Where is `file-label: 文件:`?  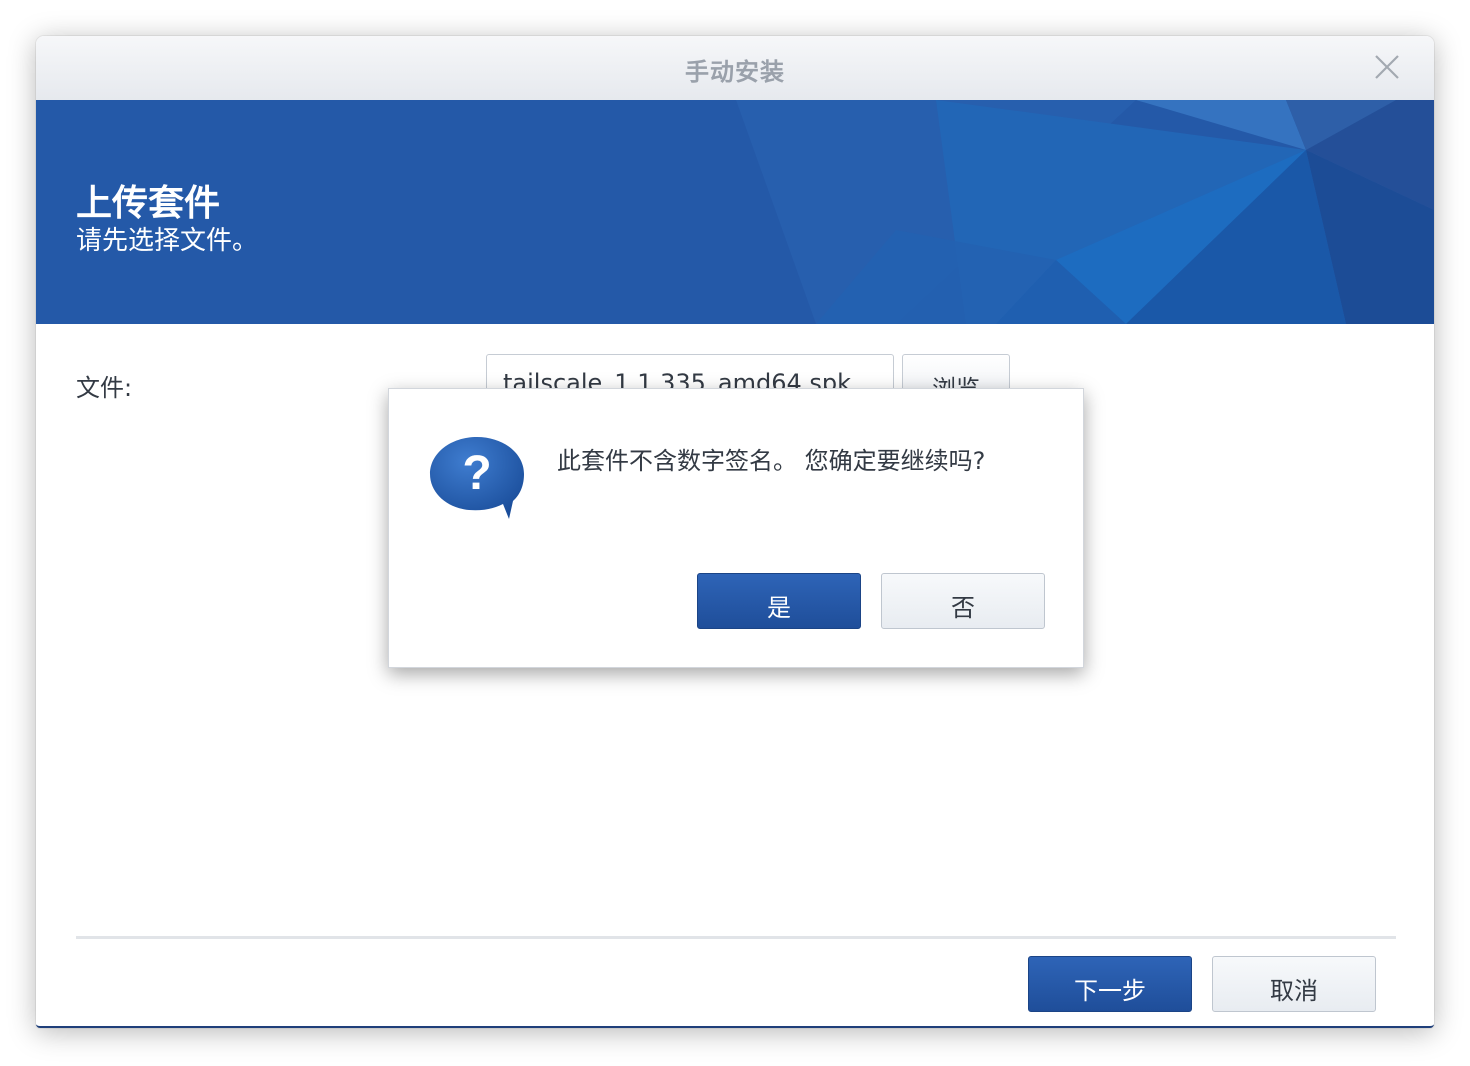
file-label: 文件: is located at coordinates (104, 388).